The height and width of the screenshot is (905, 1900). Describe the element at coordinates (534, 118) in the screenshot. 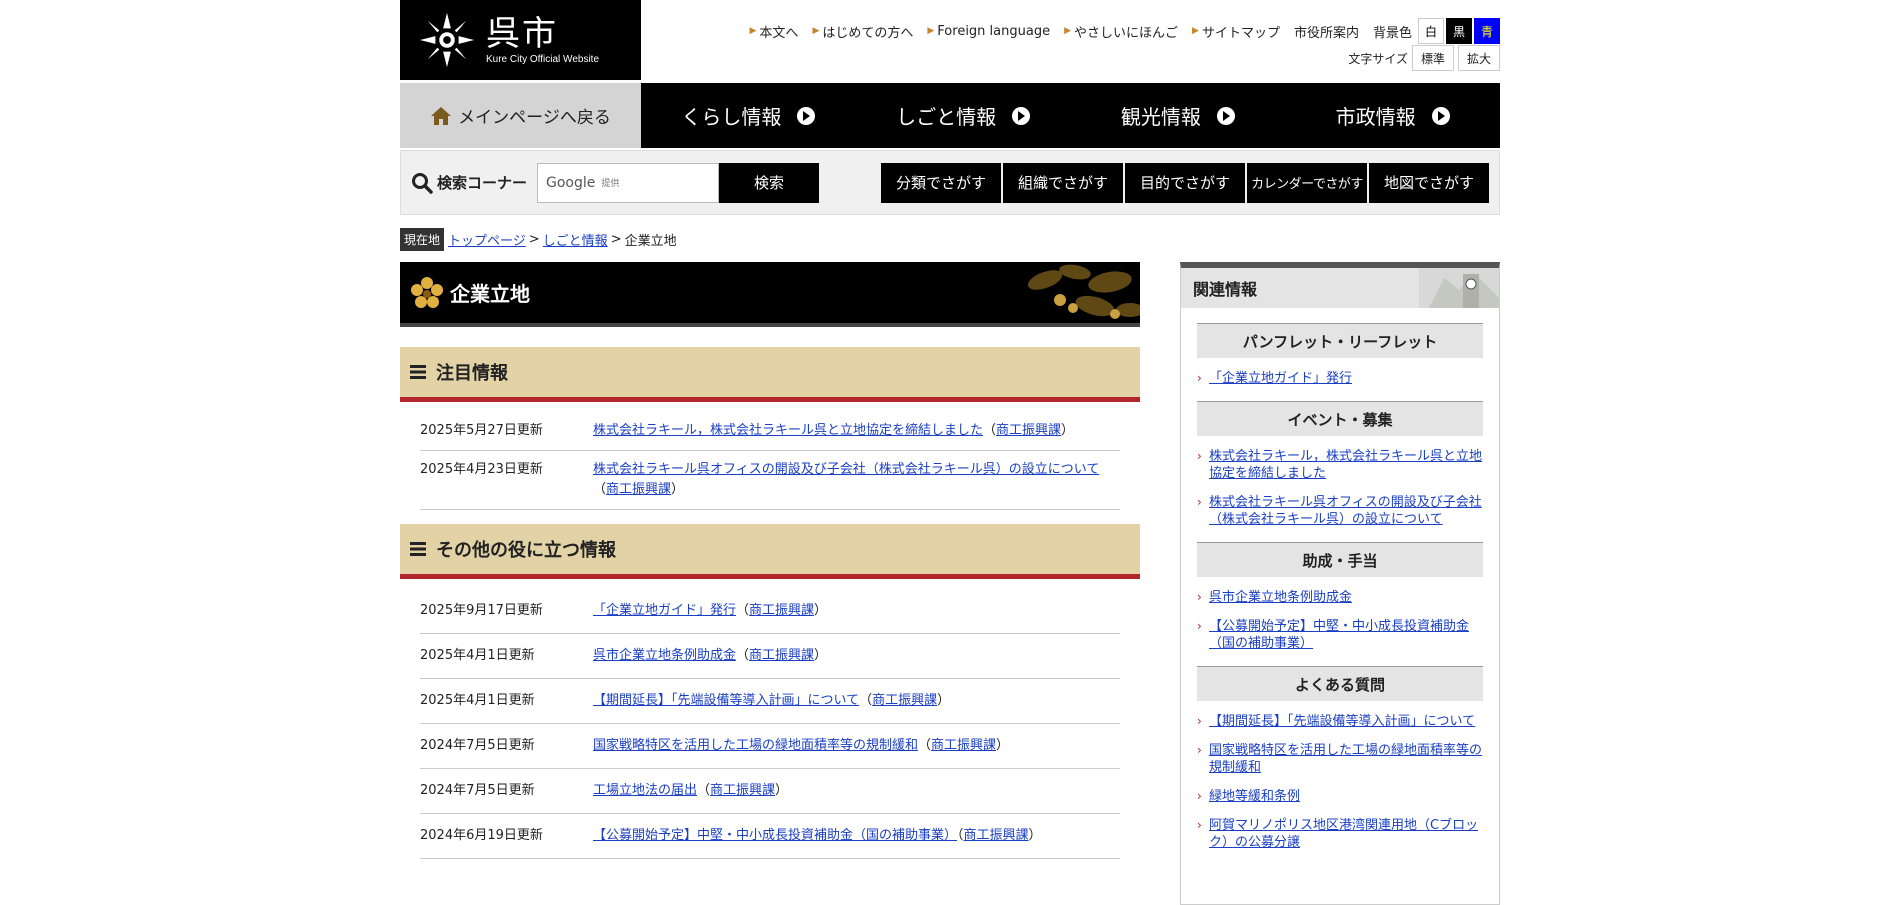

I see `nav-home-label: メインページへ戻る` at that location.